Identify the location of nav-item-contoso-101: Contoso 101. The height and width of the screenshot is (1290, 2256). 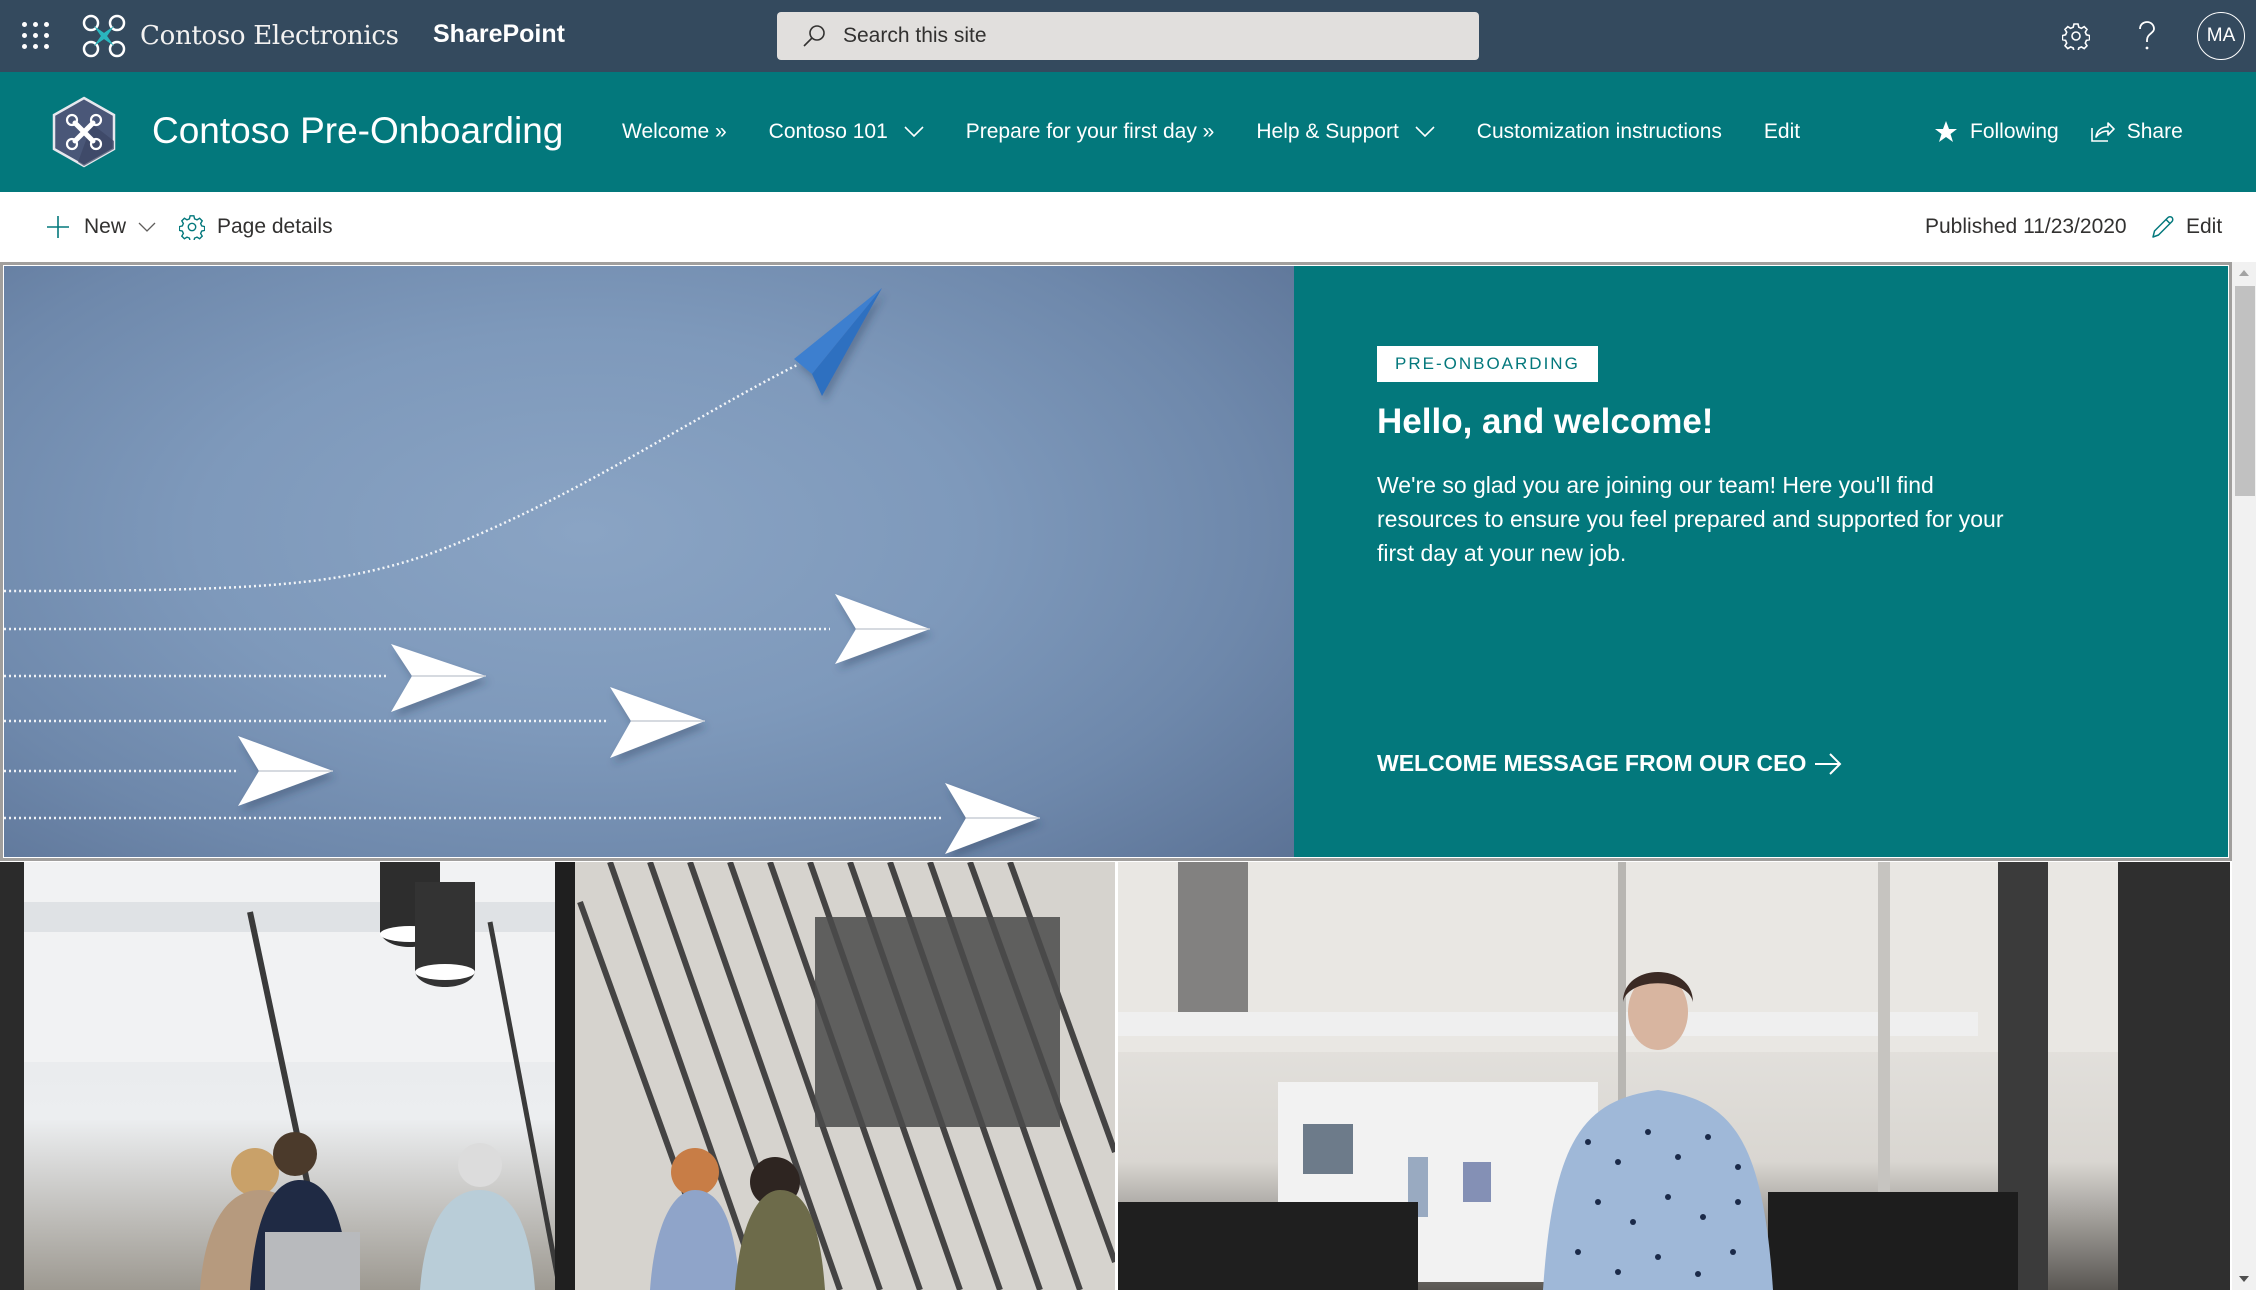
(846, 132).